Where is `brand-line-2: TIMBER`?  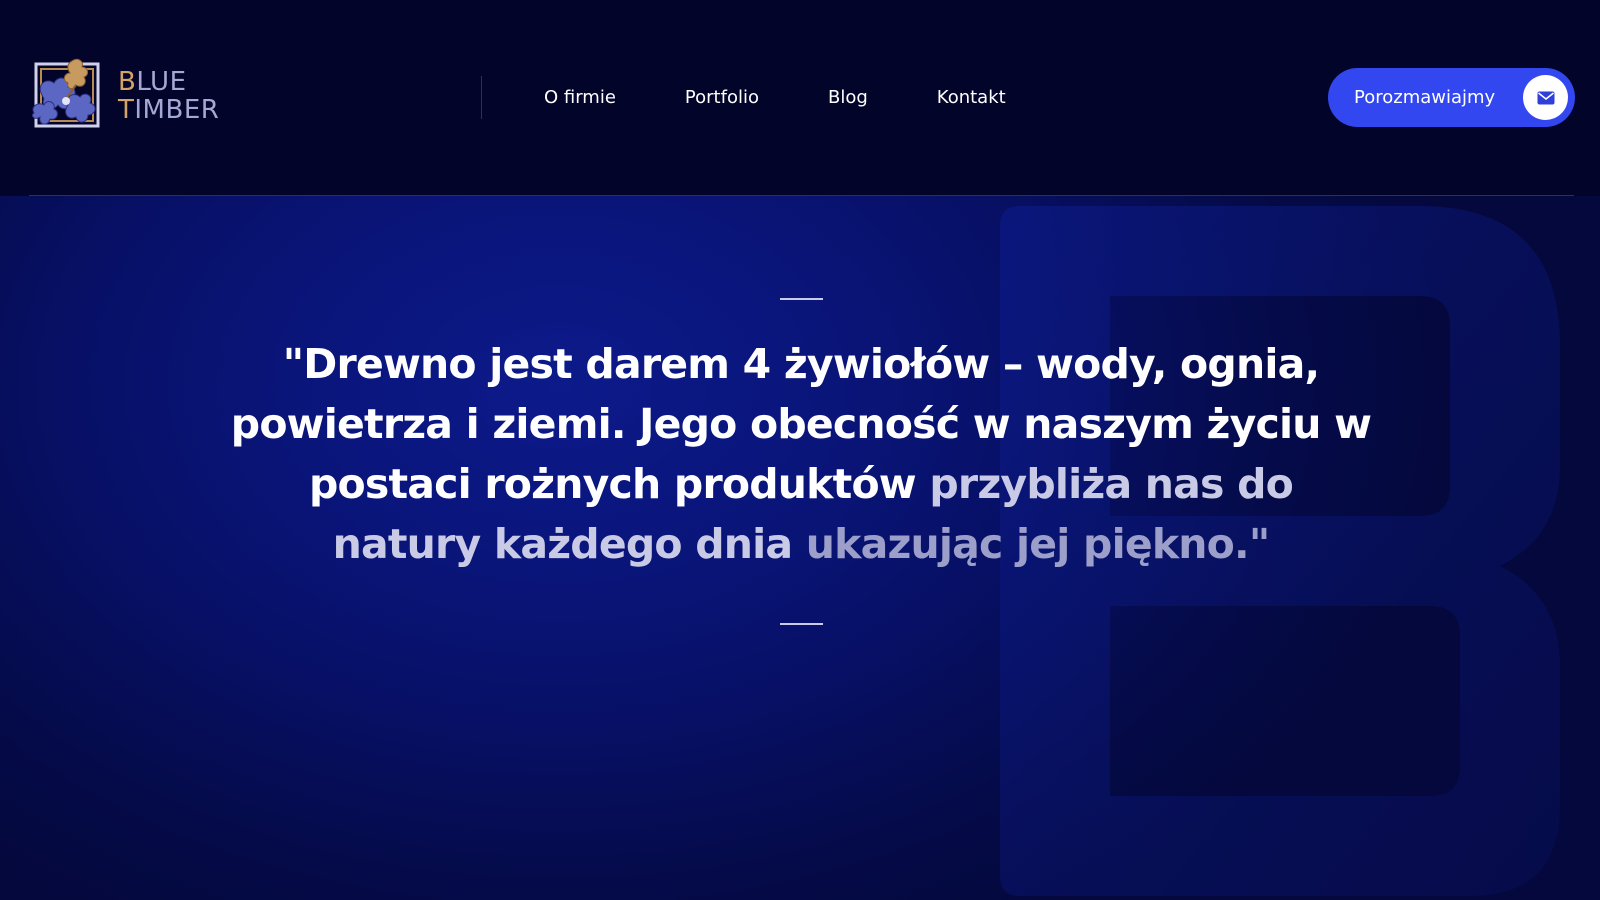
brand-line-2: TIMBER is located at coordinates (168, 110).